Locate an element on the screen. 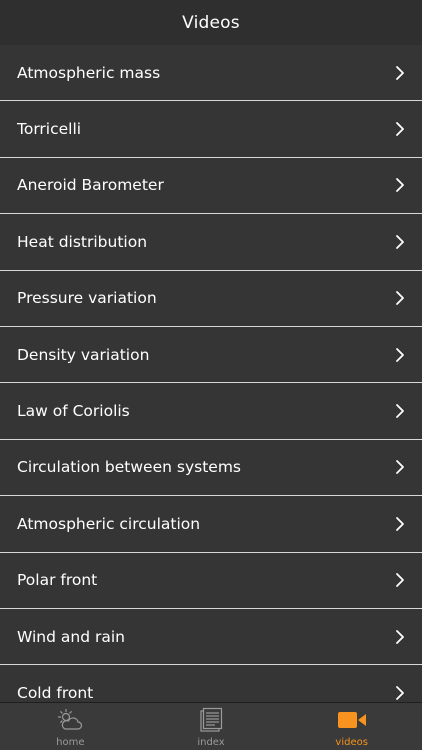 The image size is (422, 750). tab-bar: home index videos is located at coordinates (211, 726).